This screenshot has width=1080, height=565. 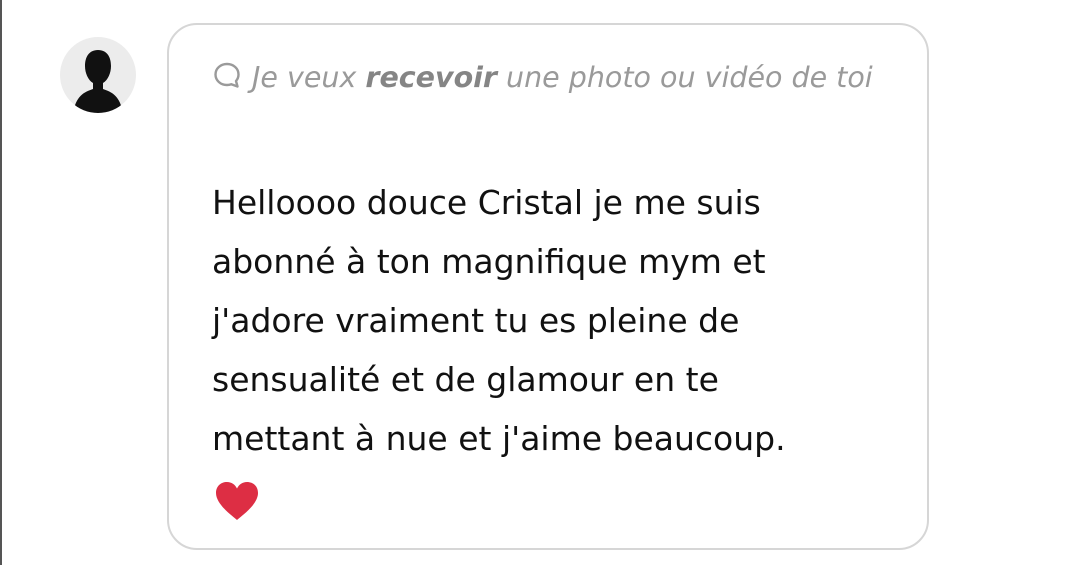 I want to click on request-prefix: Je veux, so click(x=309, y=77).